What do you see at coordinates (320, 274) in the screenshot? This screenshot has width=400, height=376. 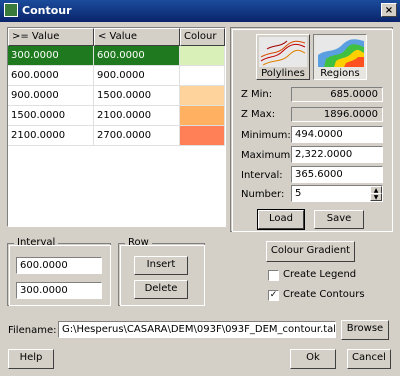 I see `create-legend-label: Create Legend` at bounding box center [320, 274].